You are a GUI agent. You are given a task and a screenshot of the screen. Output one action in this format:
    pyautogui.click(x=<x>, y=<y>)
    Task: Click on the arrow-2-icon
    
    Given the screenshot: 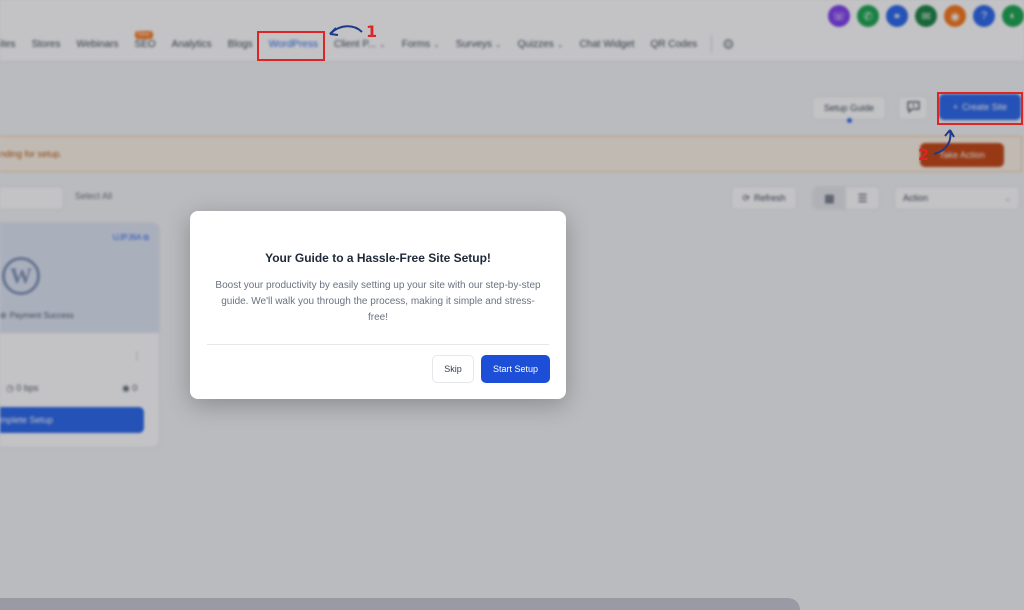 What is the action you would take?
    pyautogui.click(x=944, y=142)
    